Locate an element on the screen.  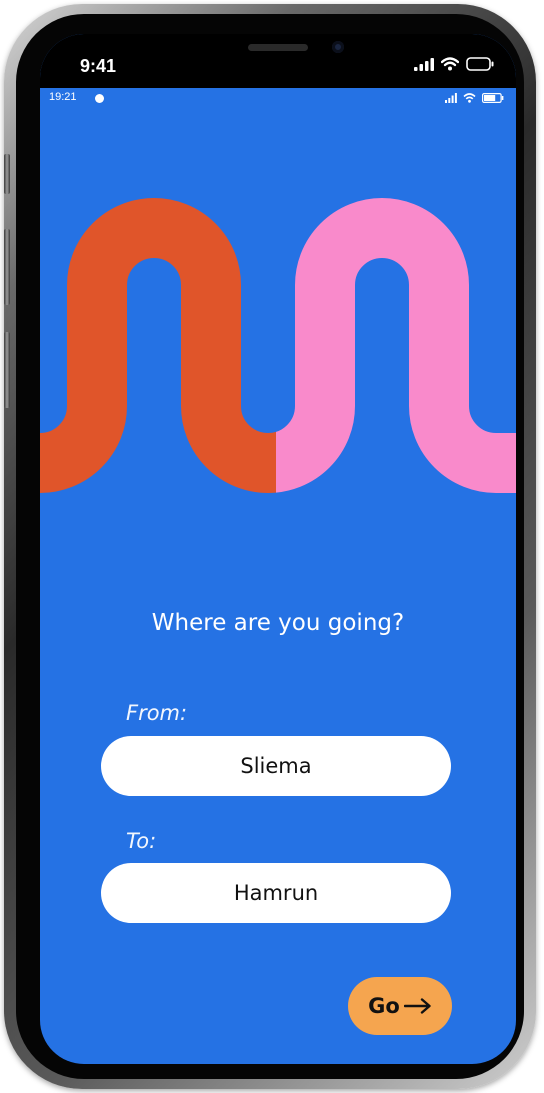
go-button: Go is located at coordinates (400, 1006).